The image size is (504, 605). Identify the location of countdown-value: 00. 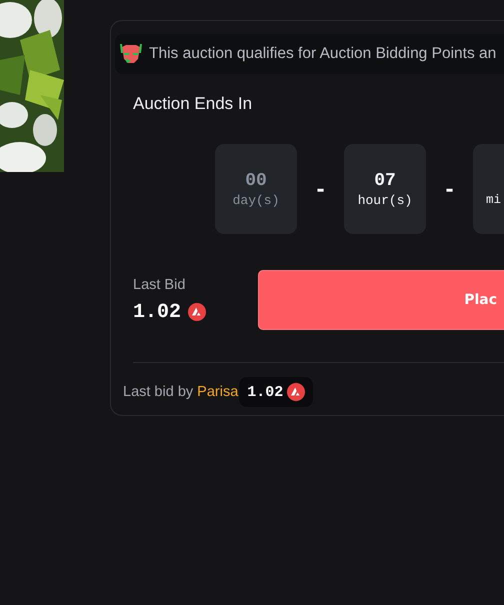
(256, 180).